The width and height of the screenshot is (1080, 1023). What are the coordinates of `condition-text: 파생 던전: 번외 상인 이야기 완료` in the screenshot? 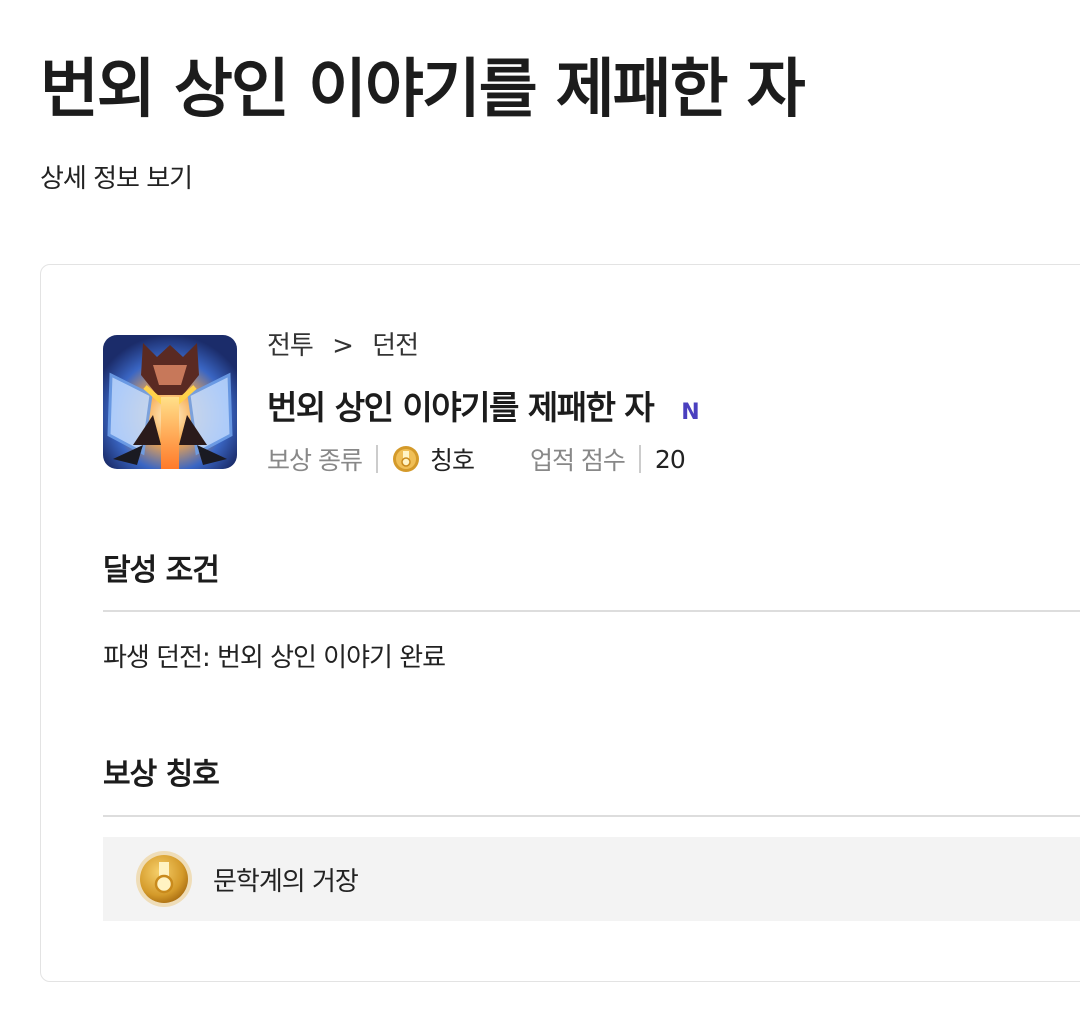 It's located at (274, 658).